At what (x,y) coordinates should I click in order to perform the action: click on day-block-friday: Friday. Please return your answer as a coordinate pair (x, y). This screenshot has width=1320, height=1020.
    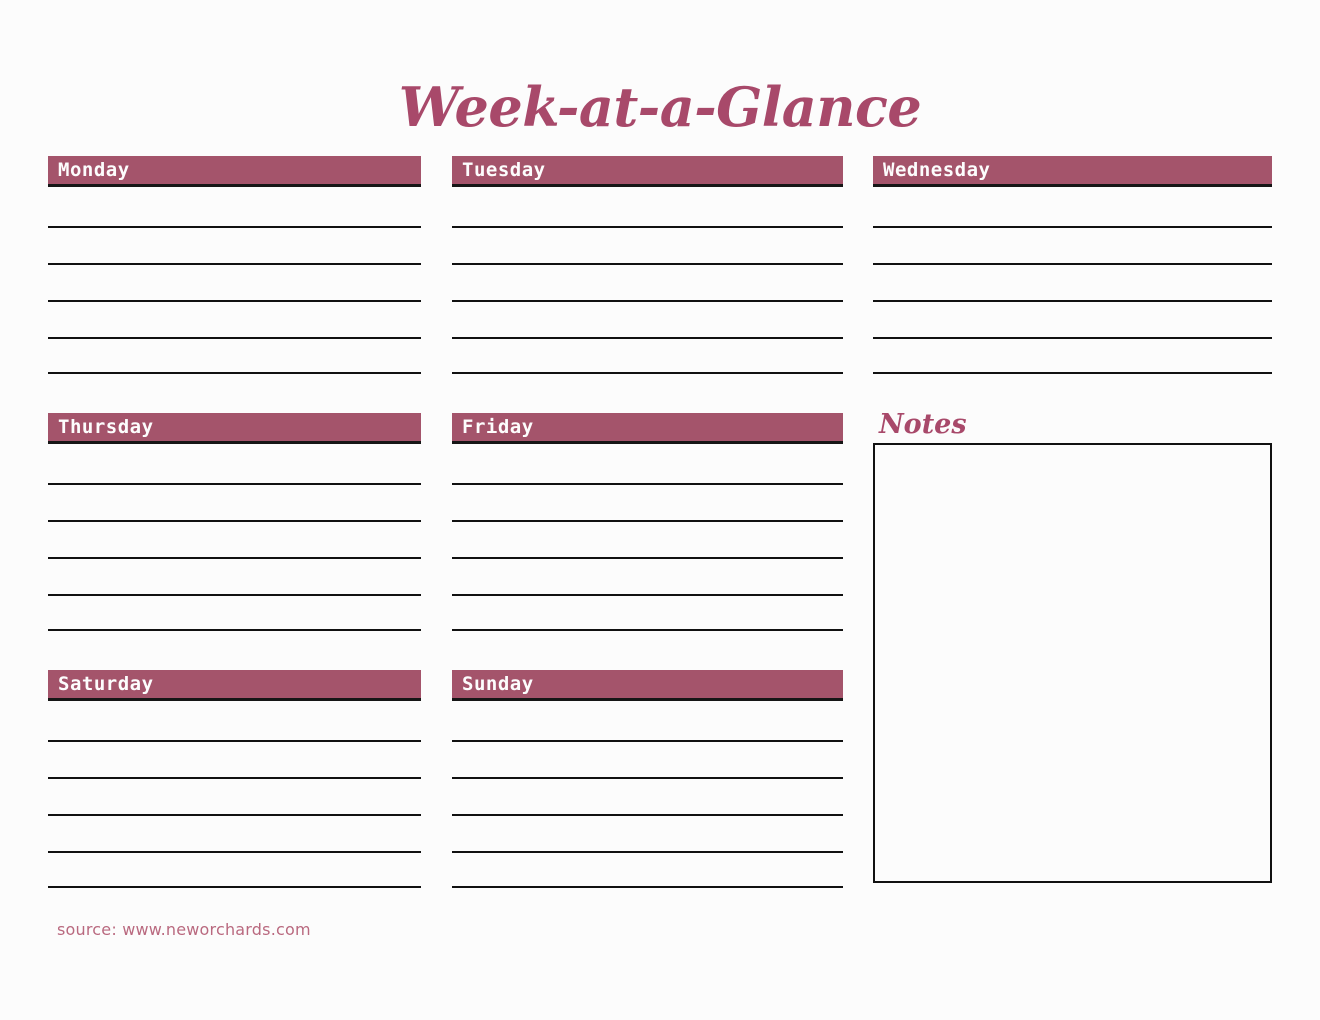
    Looking at the image, I should click on (647, 541).